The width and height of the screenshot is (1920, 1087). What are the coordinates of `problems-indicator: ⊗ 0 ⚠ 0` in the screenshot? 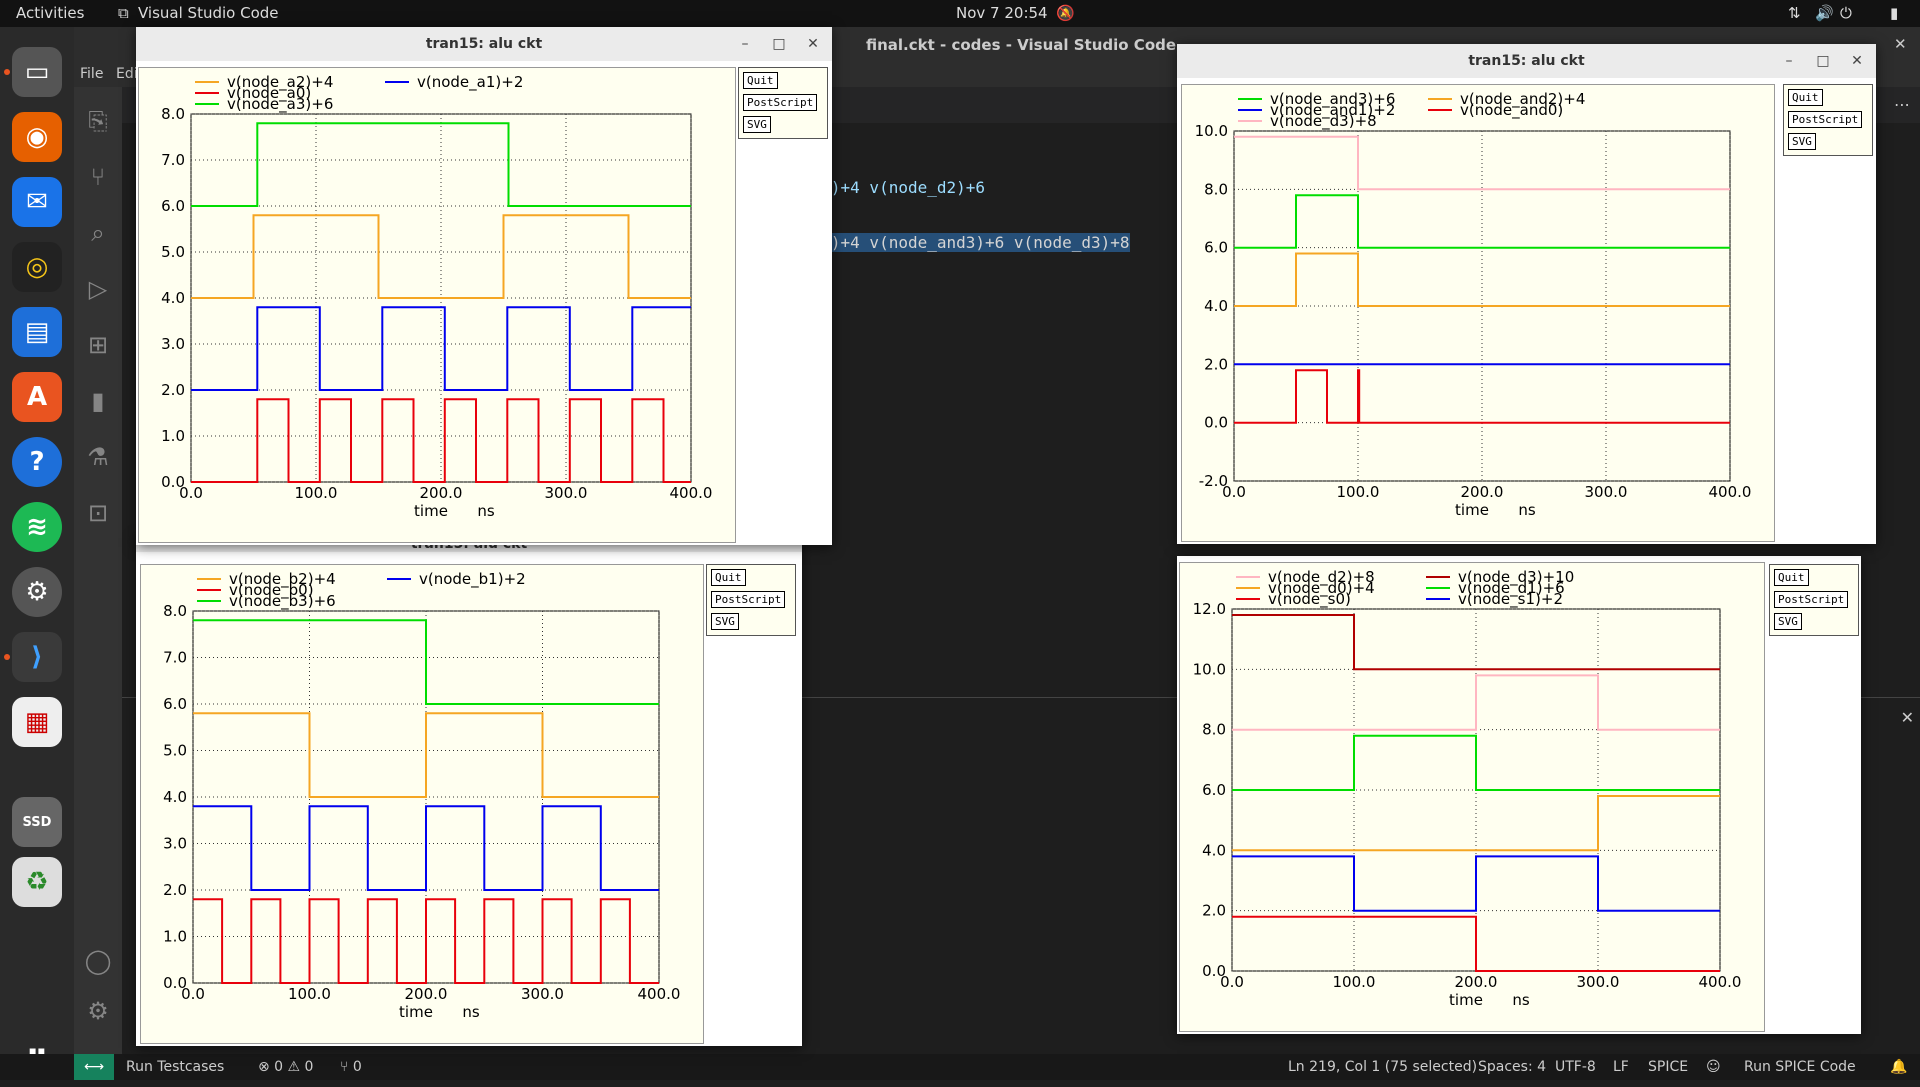 It's located at (285, 1067).